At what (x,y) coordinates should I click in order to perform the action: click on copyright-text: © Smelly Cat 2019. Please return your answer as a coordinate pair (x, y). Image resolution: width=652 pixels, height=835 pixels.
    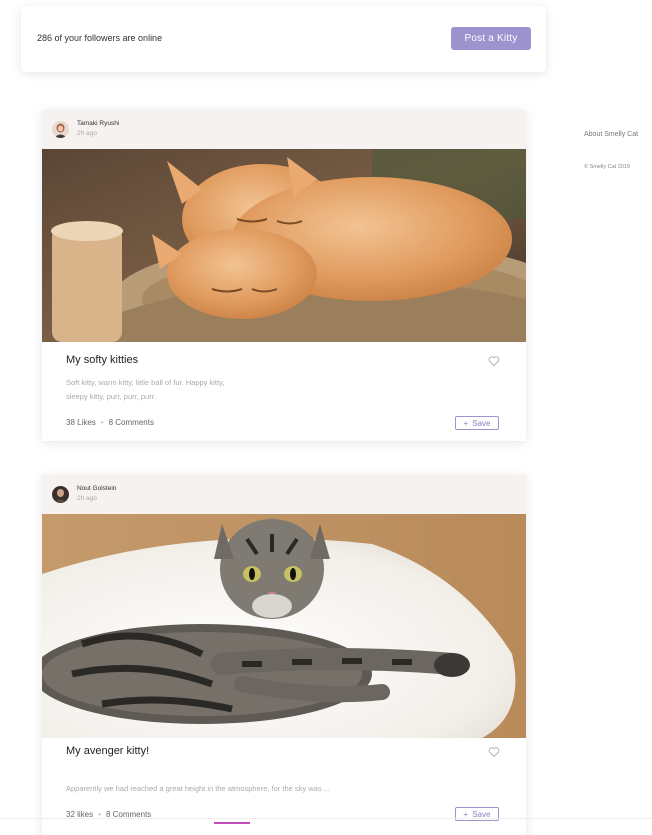
    Looking at the image, I should click on (607, 167).